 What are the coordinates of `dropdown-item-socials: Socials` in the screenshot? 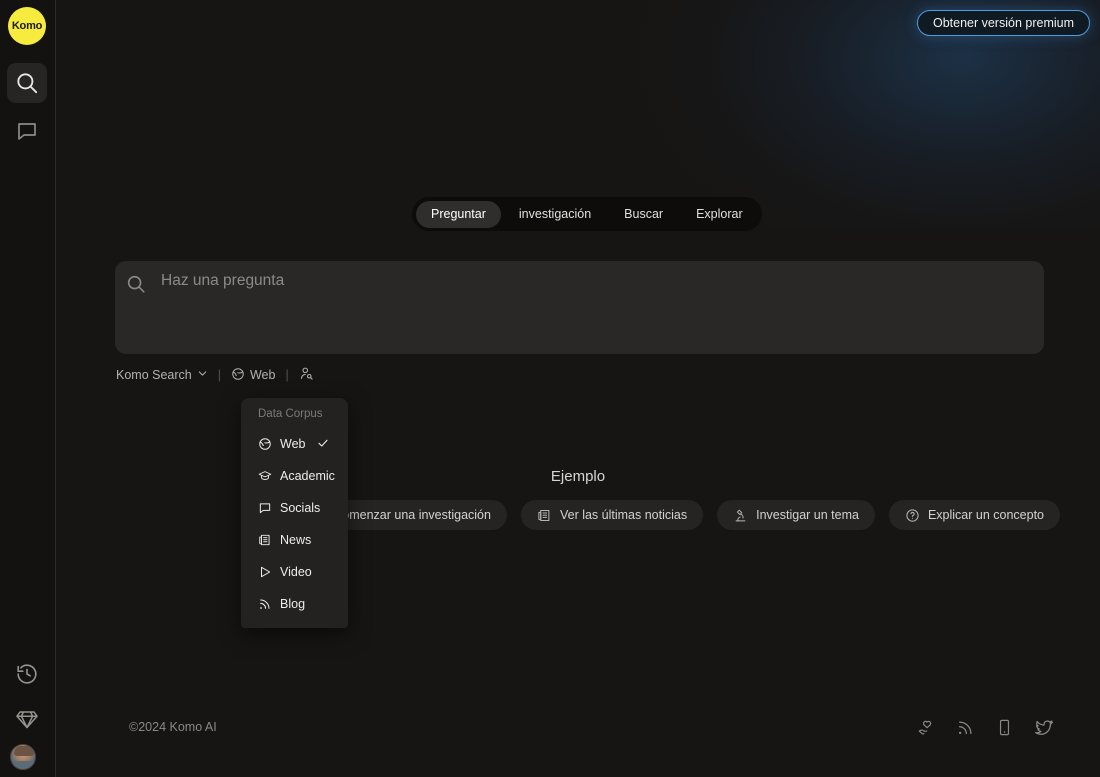 It's located at (294, 508).